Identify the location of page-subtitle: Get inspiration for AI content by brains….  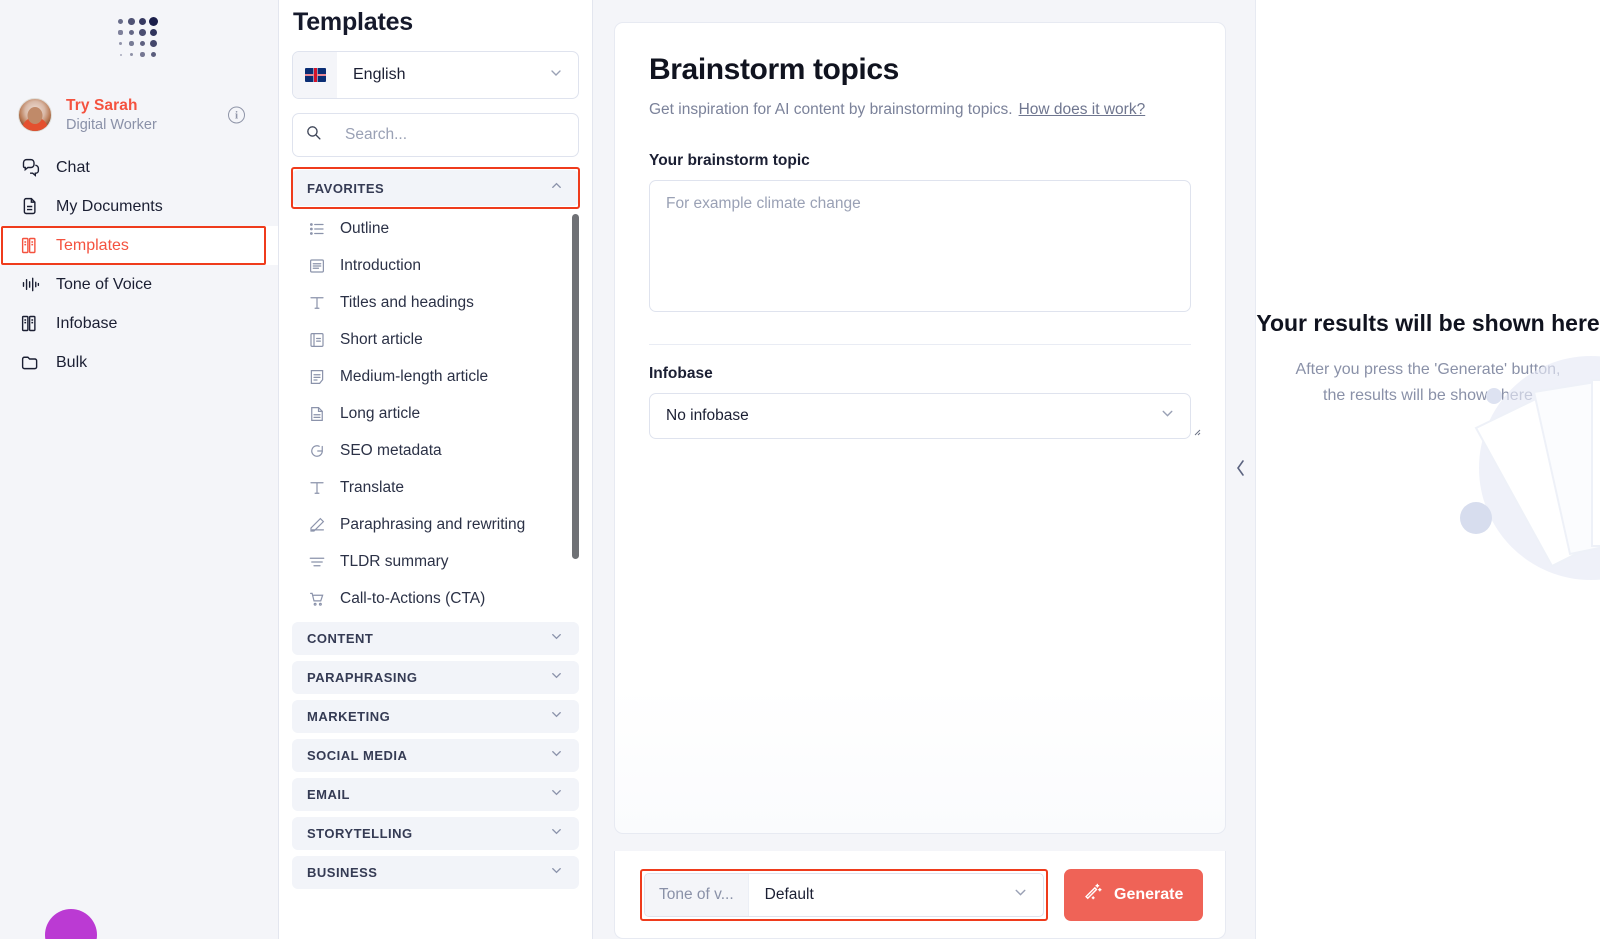
(920, 110).